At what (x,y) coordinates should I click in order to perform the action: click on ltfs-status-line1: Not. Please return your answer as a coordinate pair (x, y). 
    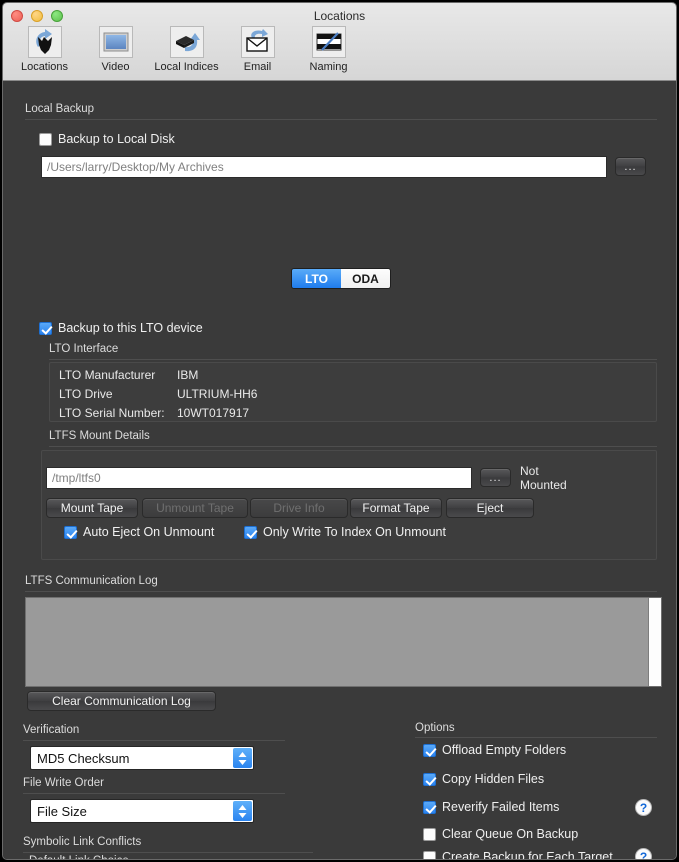
    Looking at the image, I should click on (529, 471).